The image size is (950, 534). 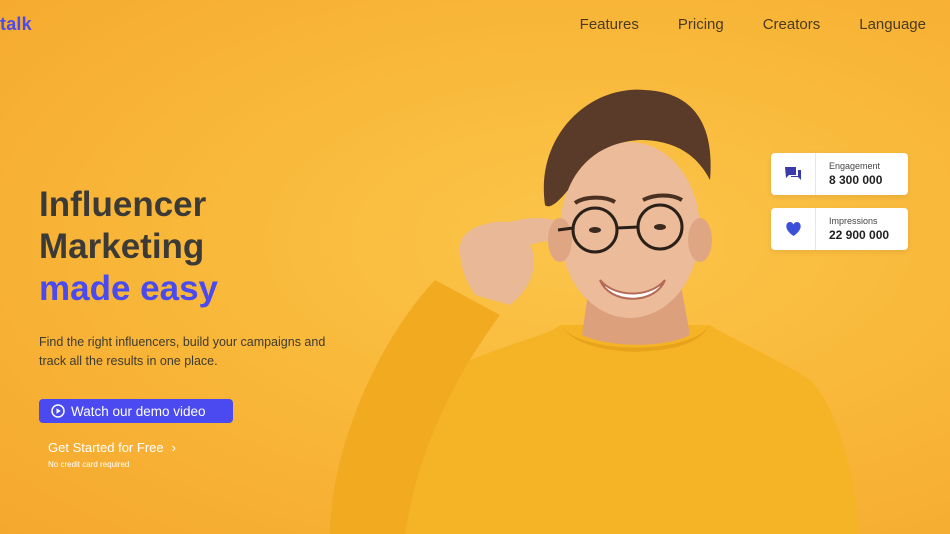 What do you see at coordinates (123, 204) in the screenshot?
I see `hero-title-line1: Influencer` at bounding box center [123, 204].